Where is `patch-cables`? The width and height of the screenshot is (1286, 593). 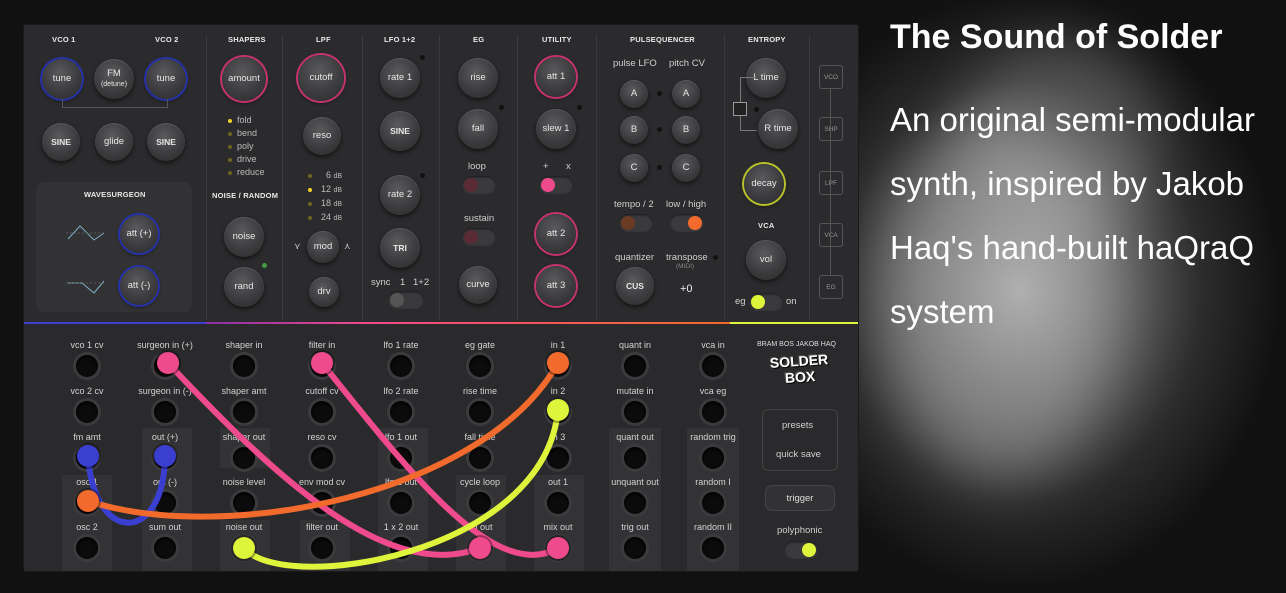 patch-cables is located at coordinates (323, 465).